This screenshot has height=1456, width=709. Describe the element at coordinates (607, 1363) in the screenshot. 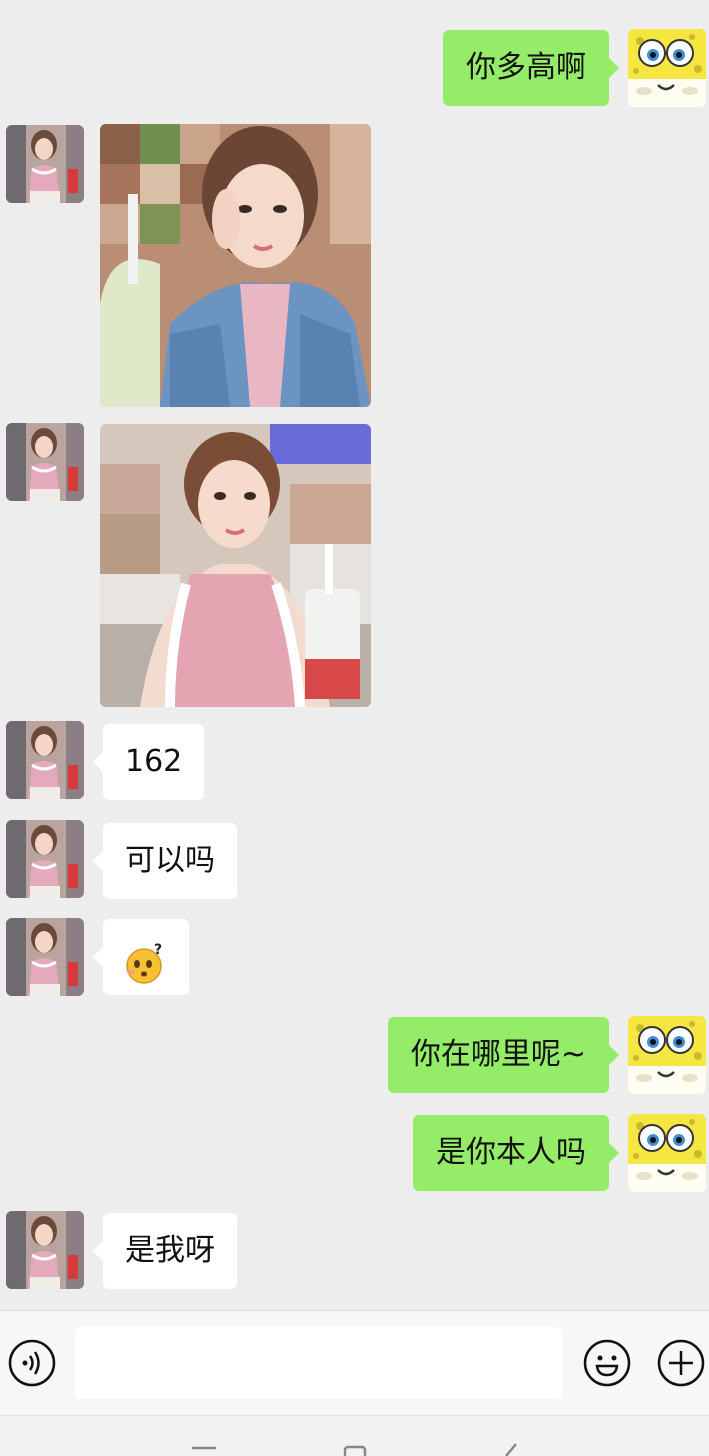

I see `emoji-icon` at that location.